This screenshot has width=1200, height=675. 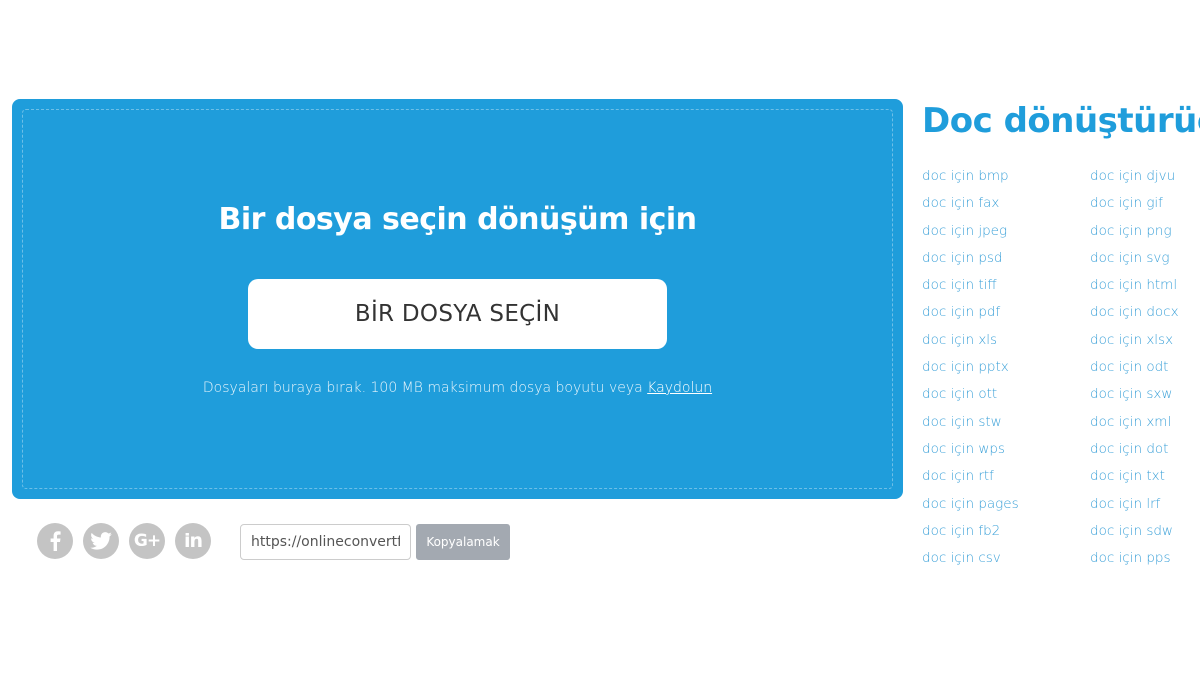 I want to click on conversion-link: doc için xml, so click(x=1145, y=425).